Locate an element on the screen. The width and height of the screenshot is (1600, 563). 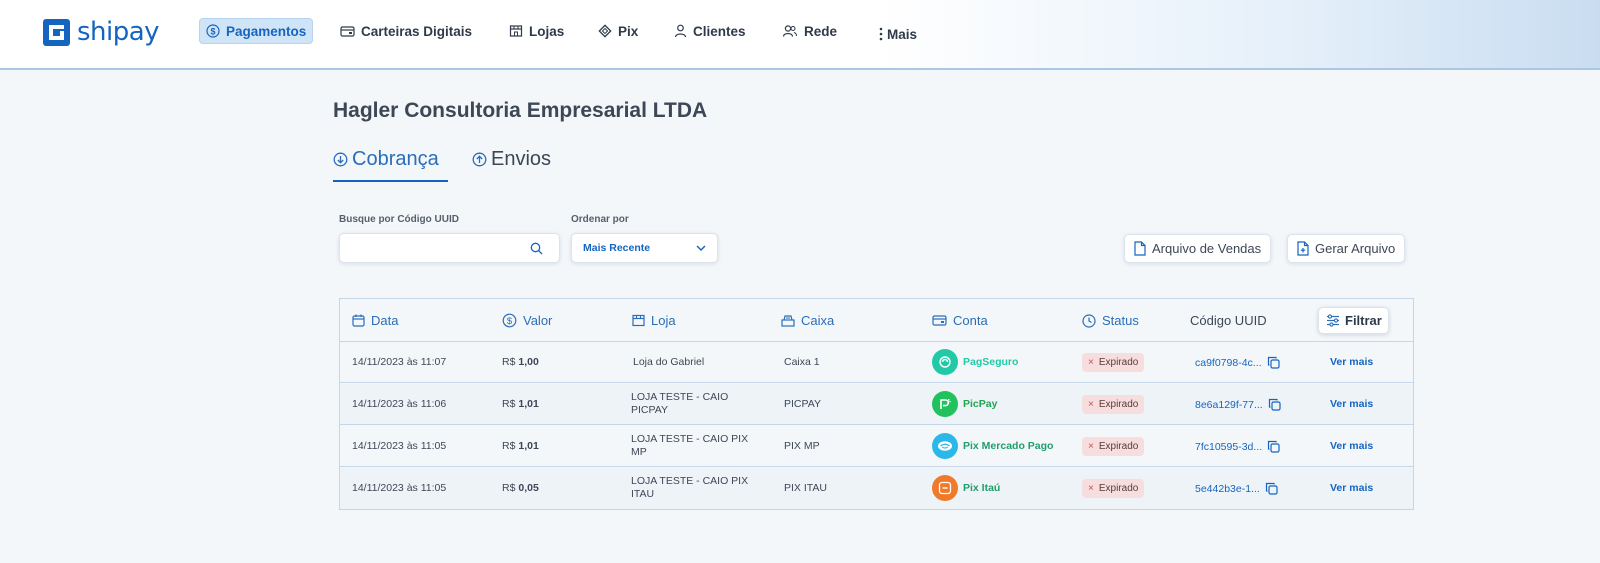
mercado-pago-logo-icon is located at coordinates (945, 446).